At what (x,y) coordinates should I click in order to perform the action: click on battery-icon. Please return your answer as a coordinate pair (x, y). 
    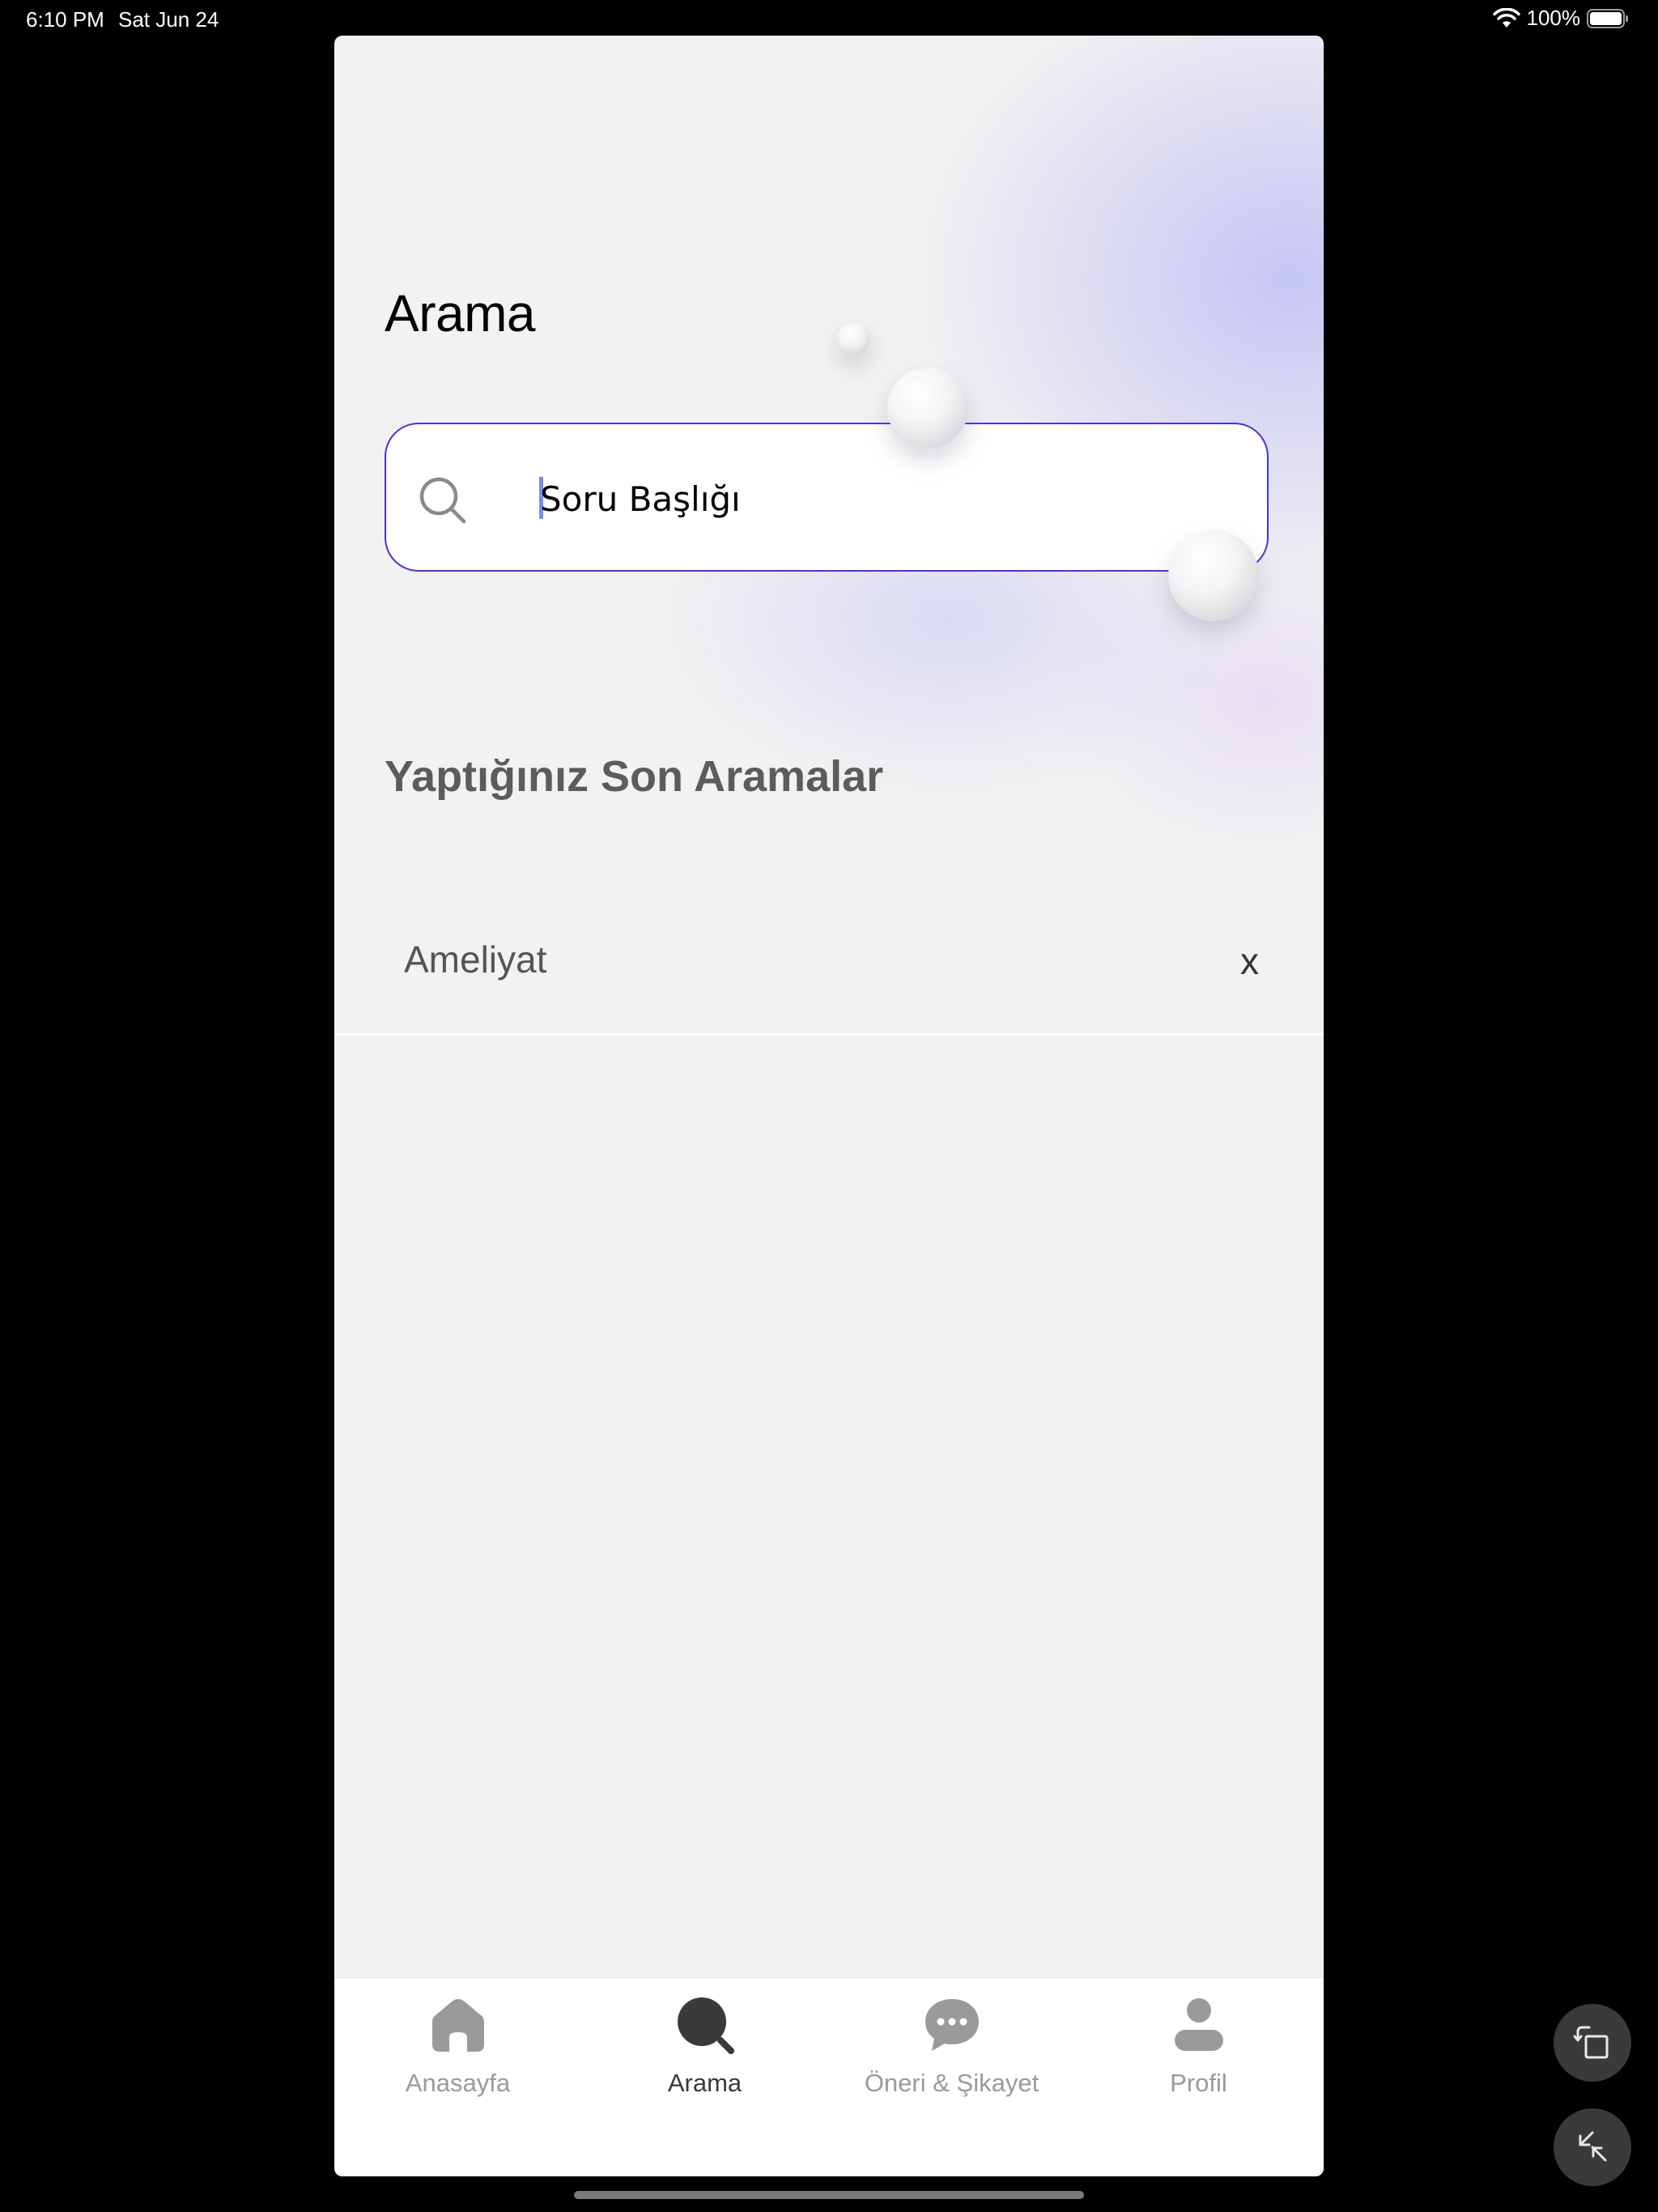
    Looking at the image, I should click on (1607, 18).